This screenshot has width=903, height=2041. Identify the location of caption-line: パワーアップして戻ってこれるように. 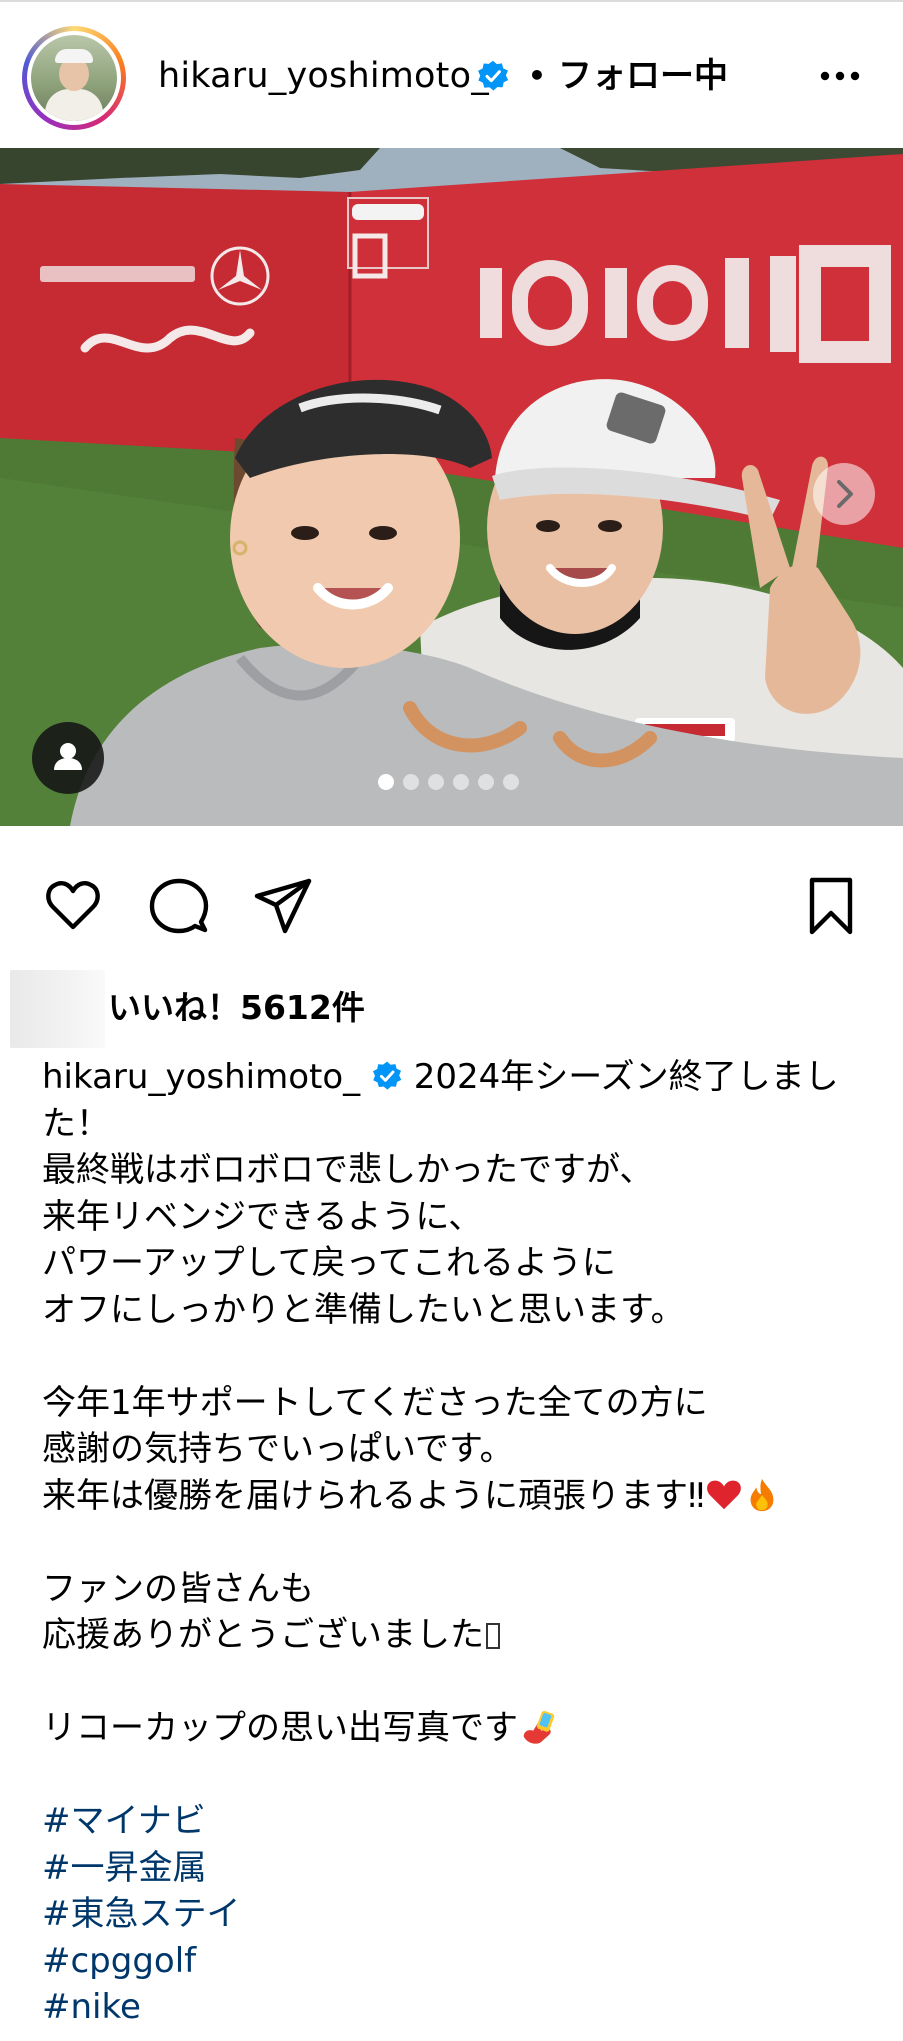
(329, 1263).